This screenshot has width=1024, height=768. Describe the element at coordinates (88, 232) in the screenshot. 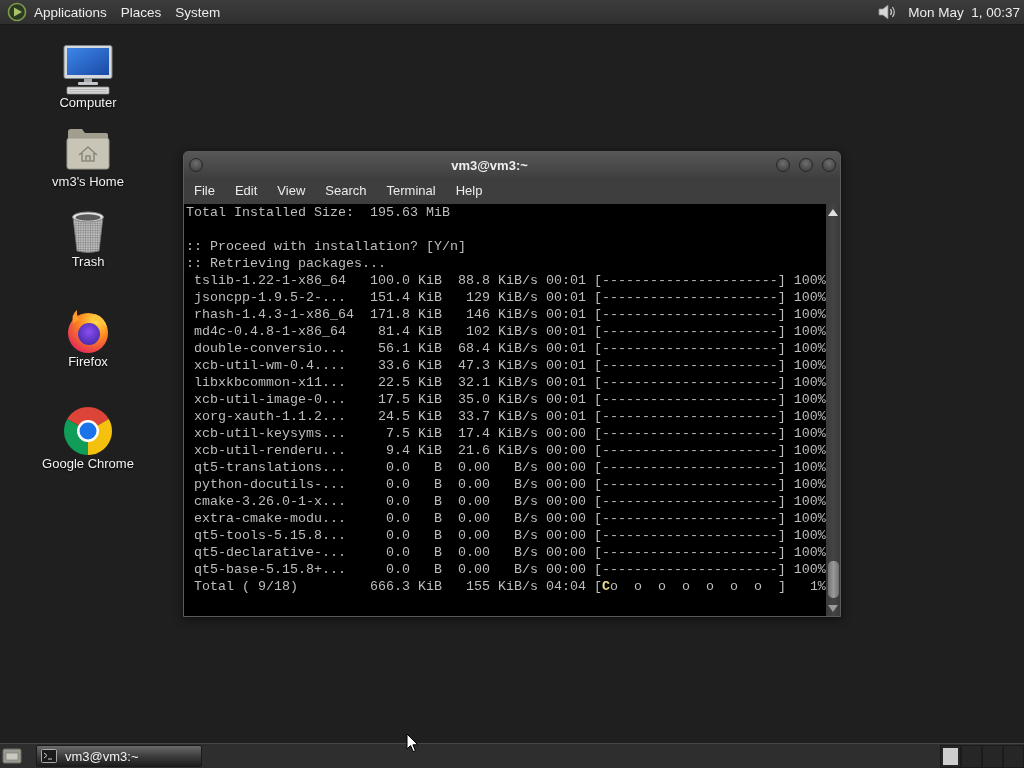

I see `trash-bin-icon` at that location.